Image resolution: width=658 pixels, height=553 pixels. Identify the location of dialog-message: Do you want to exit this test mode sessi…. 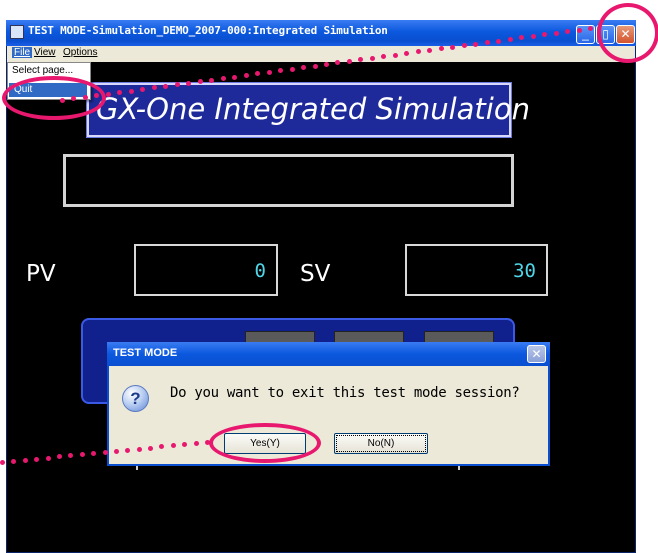
(345, 393).